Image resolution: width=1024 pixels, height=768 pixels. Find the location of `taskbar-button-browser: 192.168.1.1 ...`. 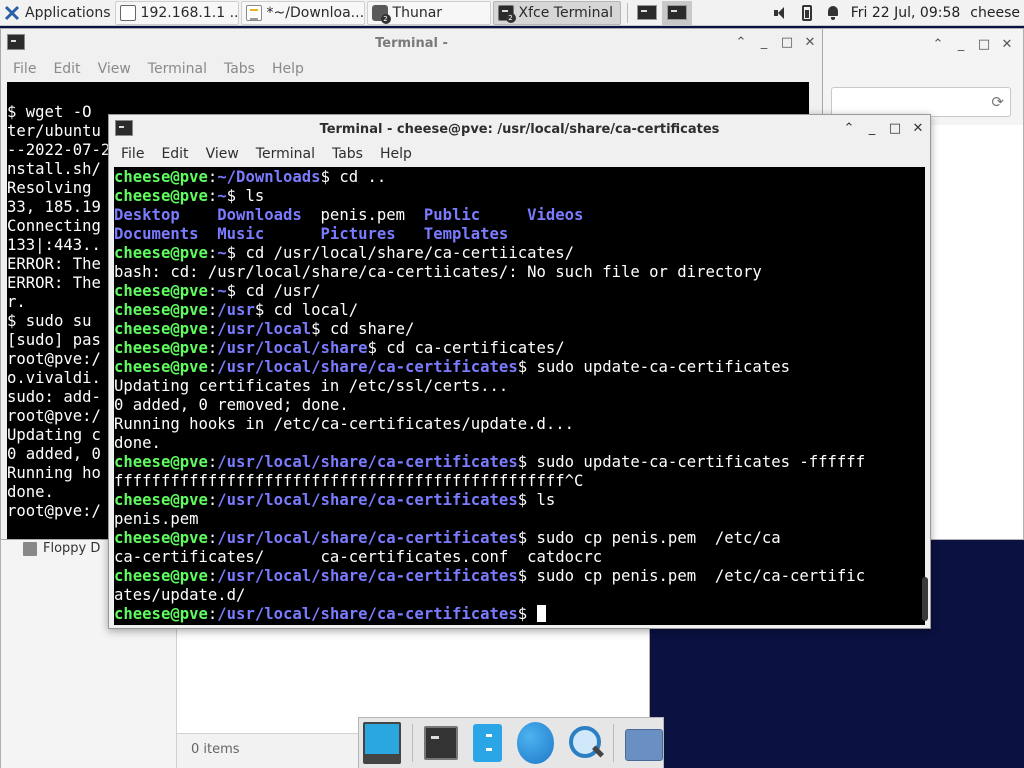

taskbar-button-browser: 192.168.1.1 ... is located at coordinates (176, 12).